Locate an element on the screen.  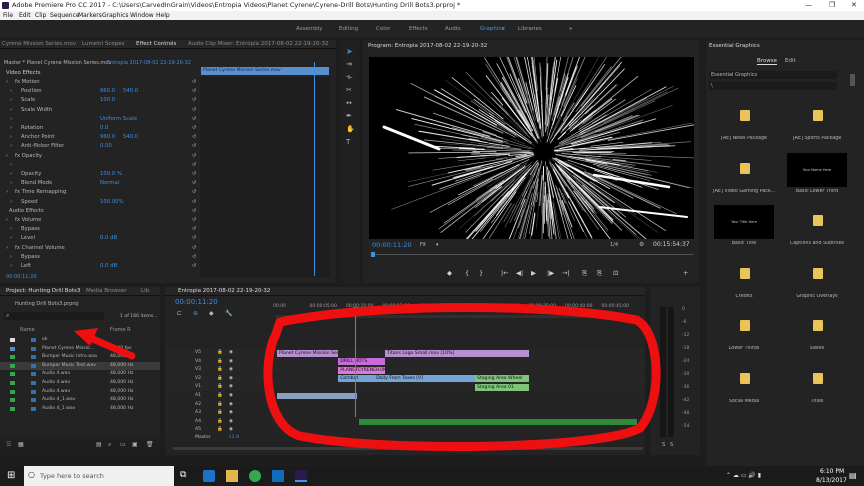
track-label: A3 is located at coordinates (198, 413).